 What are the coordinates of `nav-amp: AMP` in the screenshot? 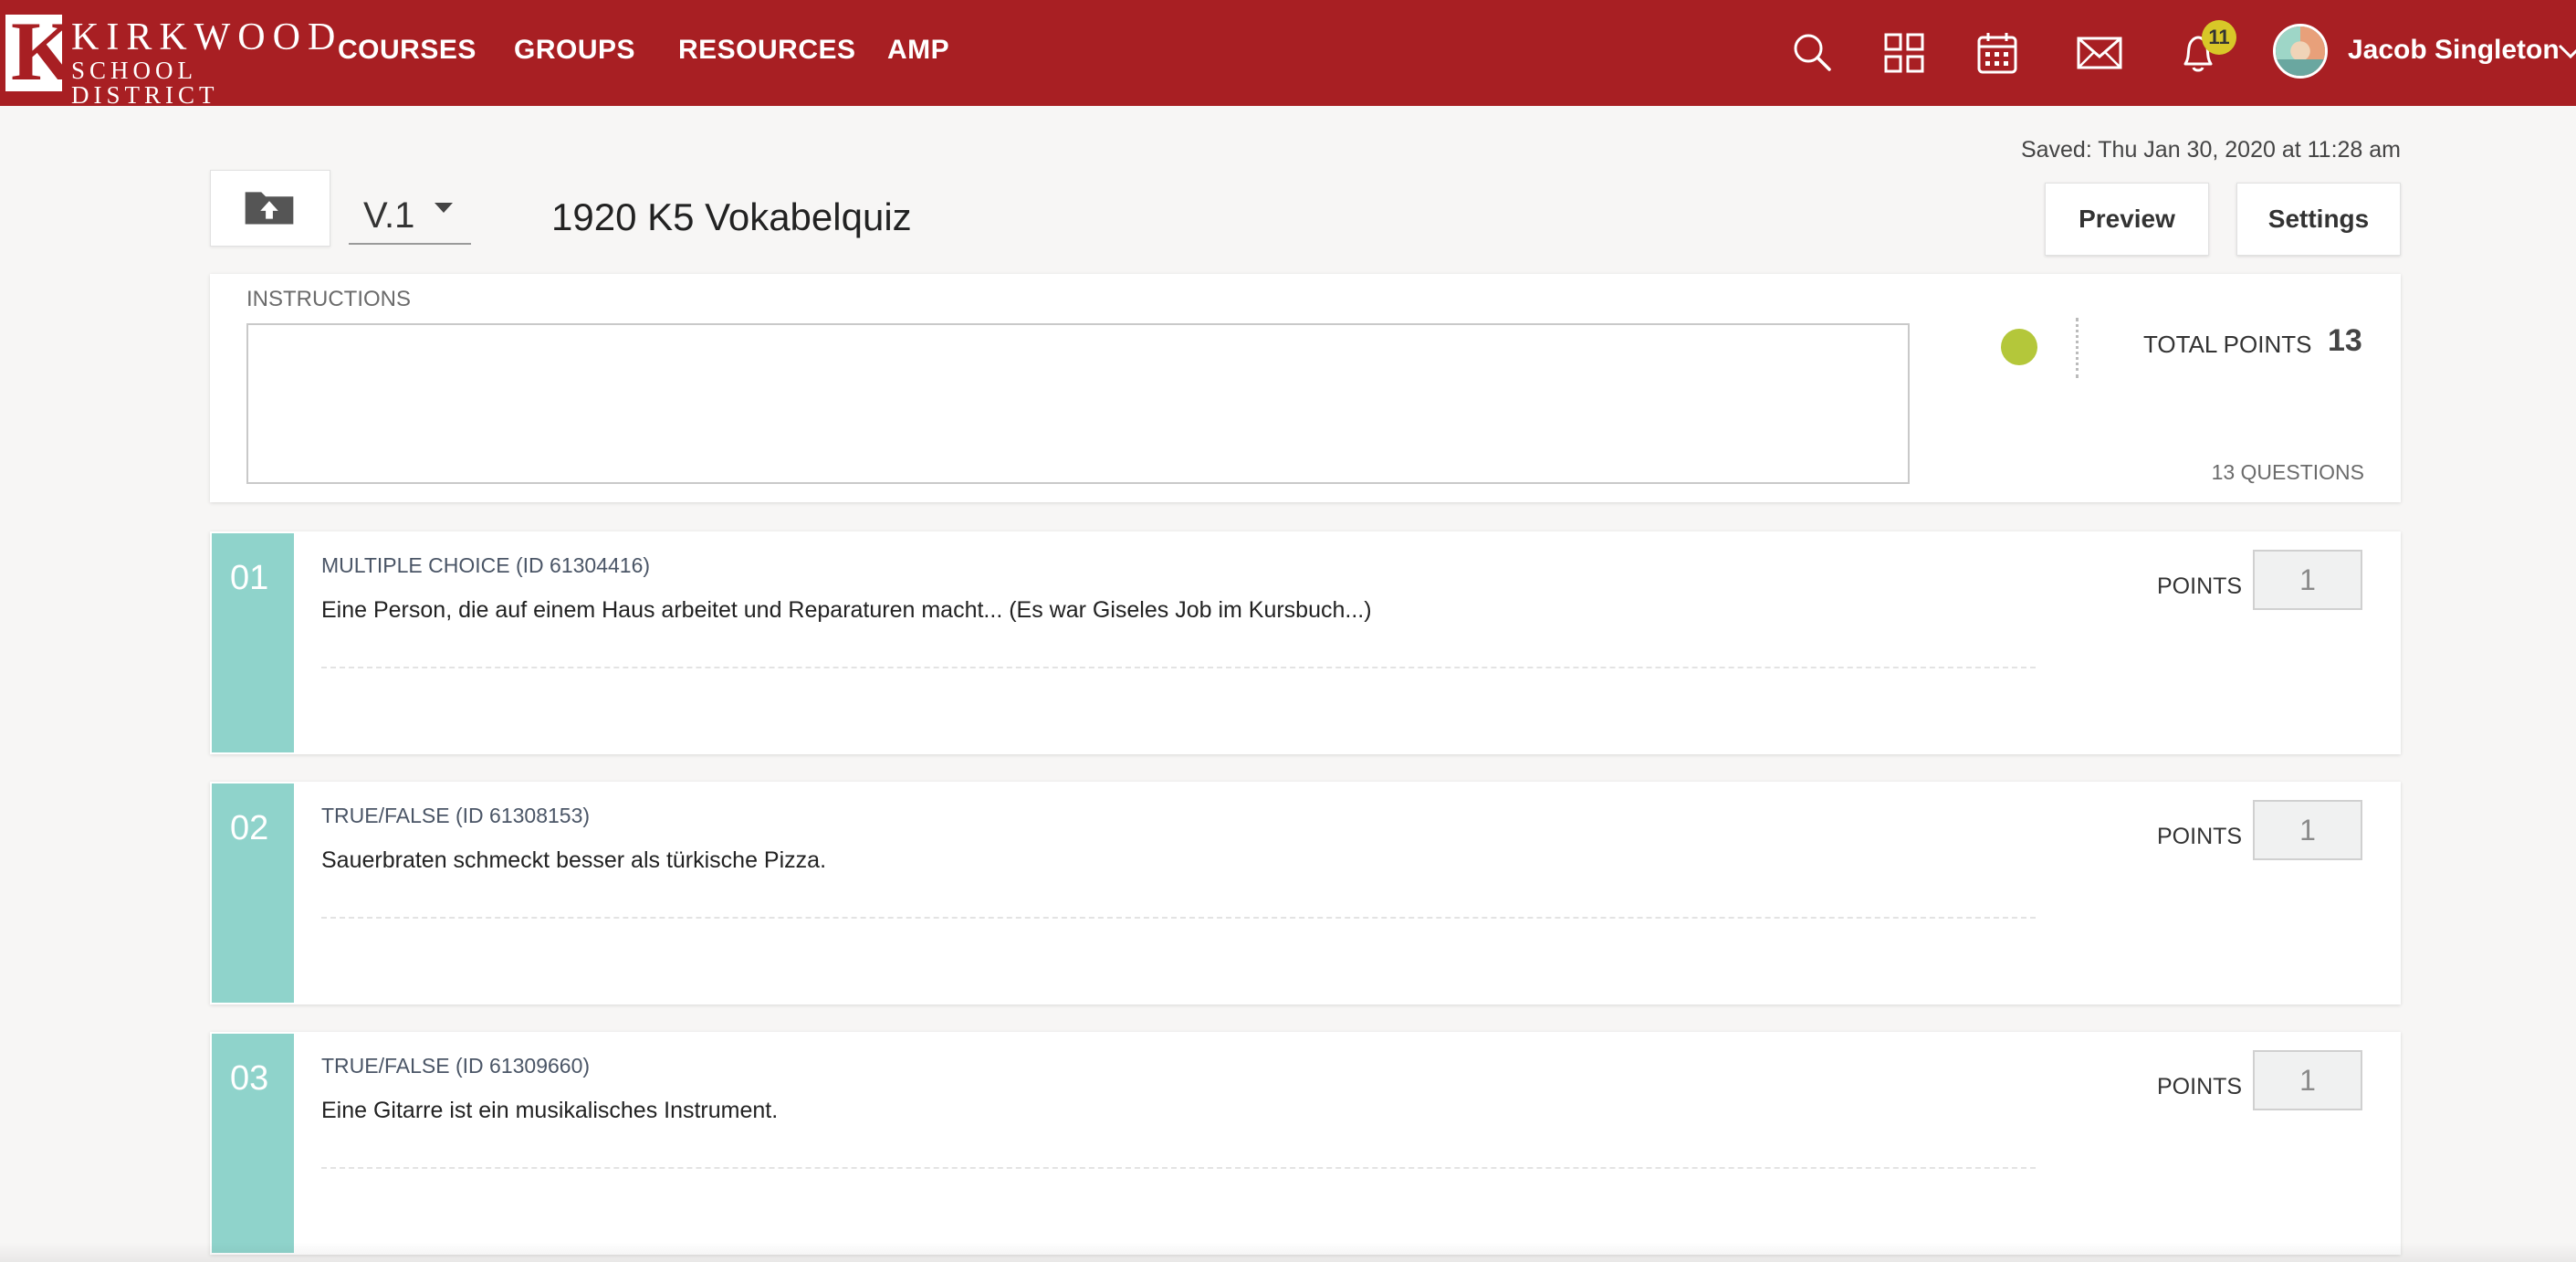 It's located at (918, 50).